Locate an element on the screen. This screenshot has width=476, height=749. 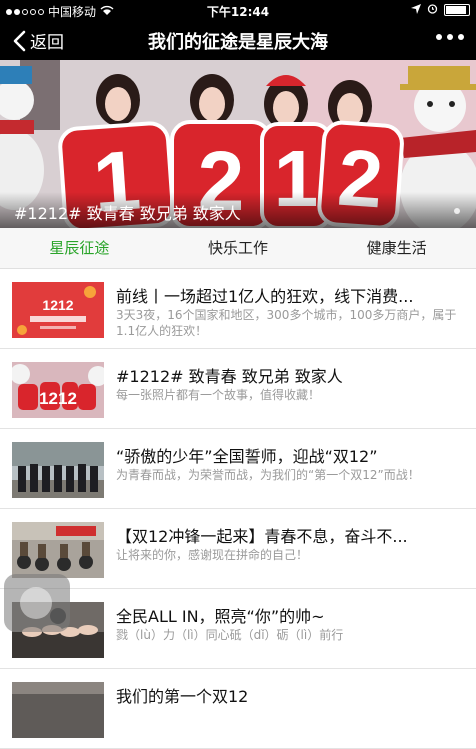
article-description: 让将来的你，感谢现在拼命的自己！ is located at coordinates (212, 555).